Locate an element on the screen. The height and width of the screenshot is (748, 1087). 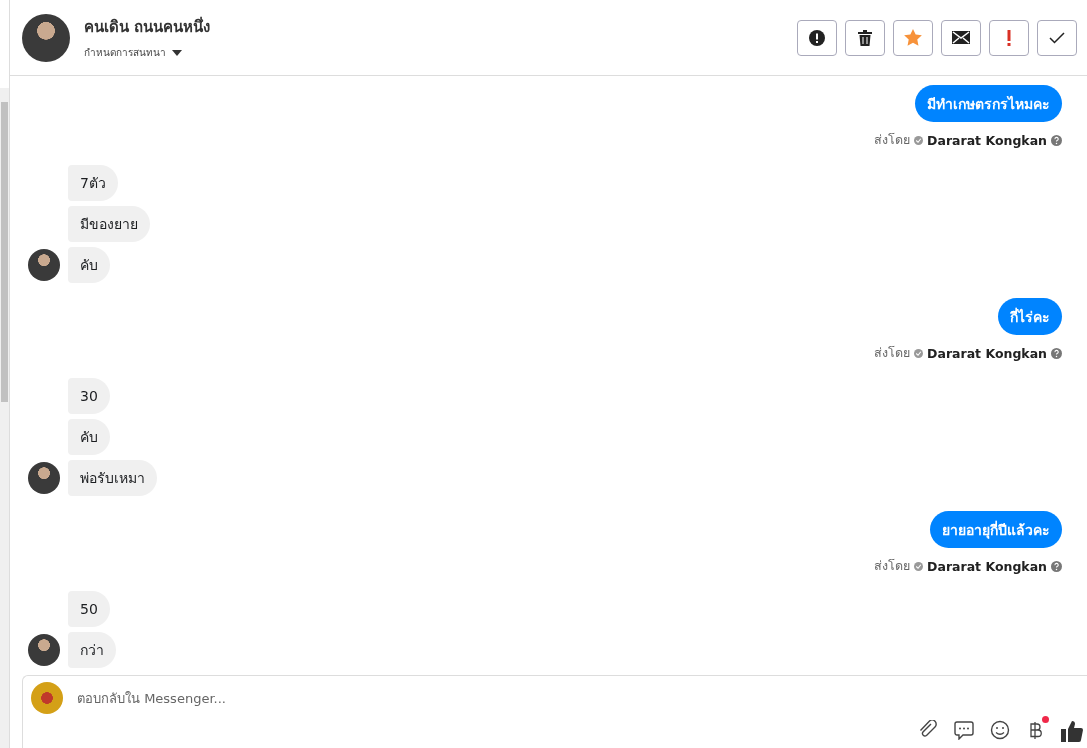
speech-bubble-icon is located at coordinates (964, 730).